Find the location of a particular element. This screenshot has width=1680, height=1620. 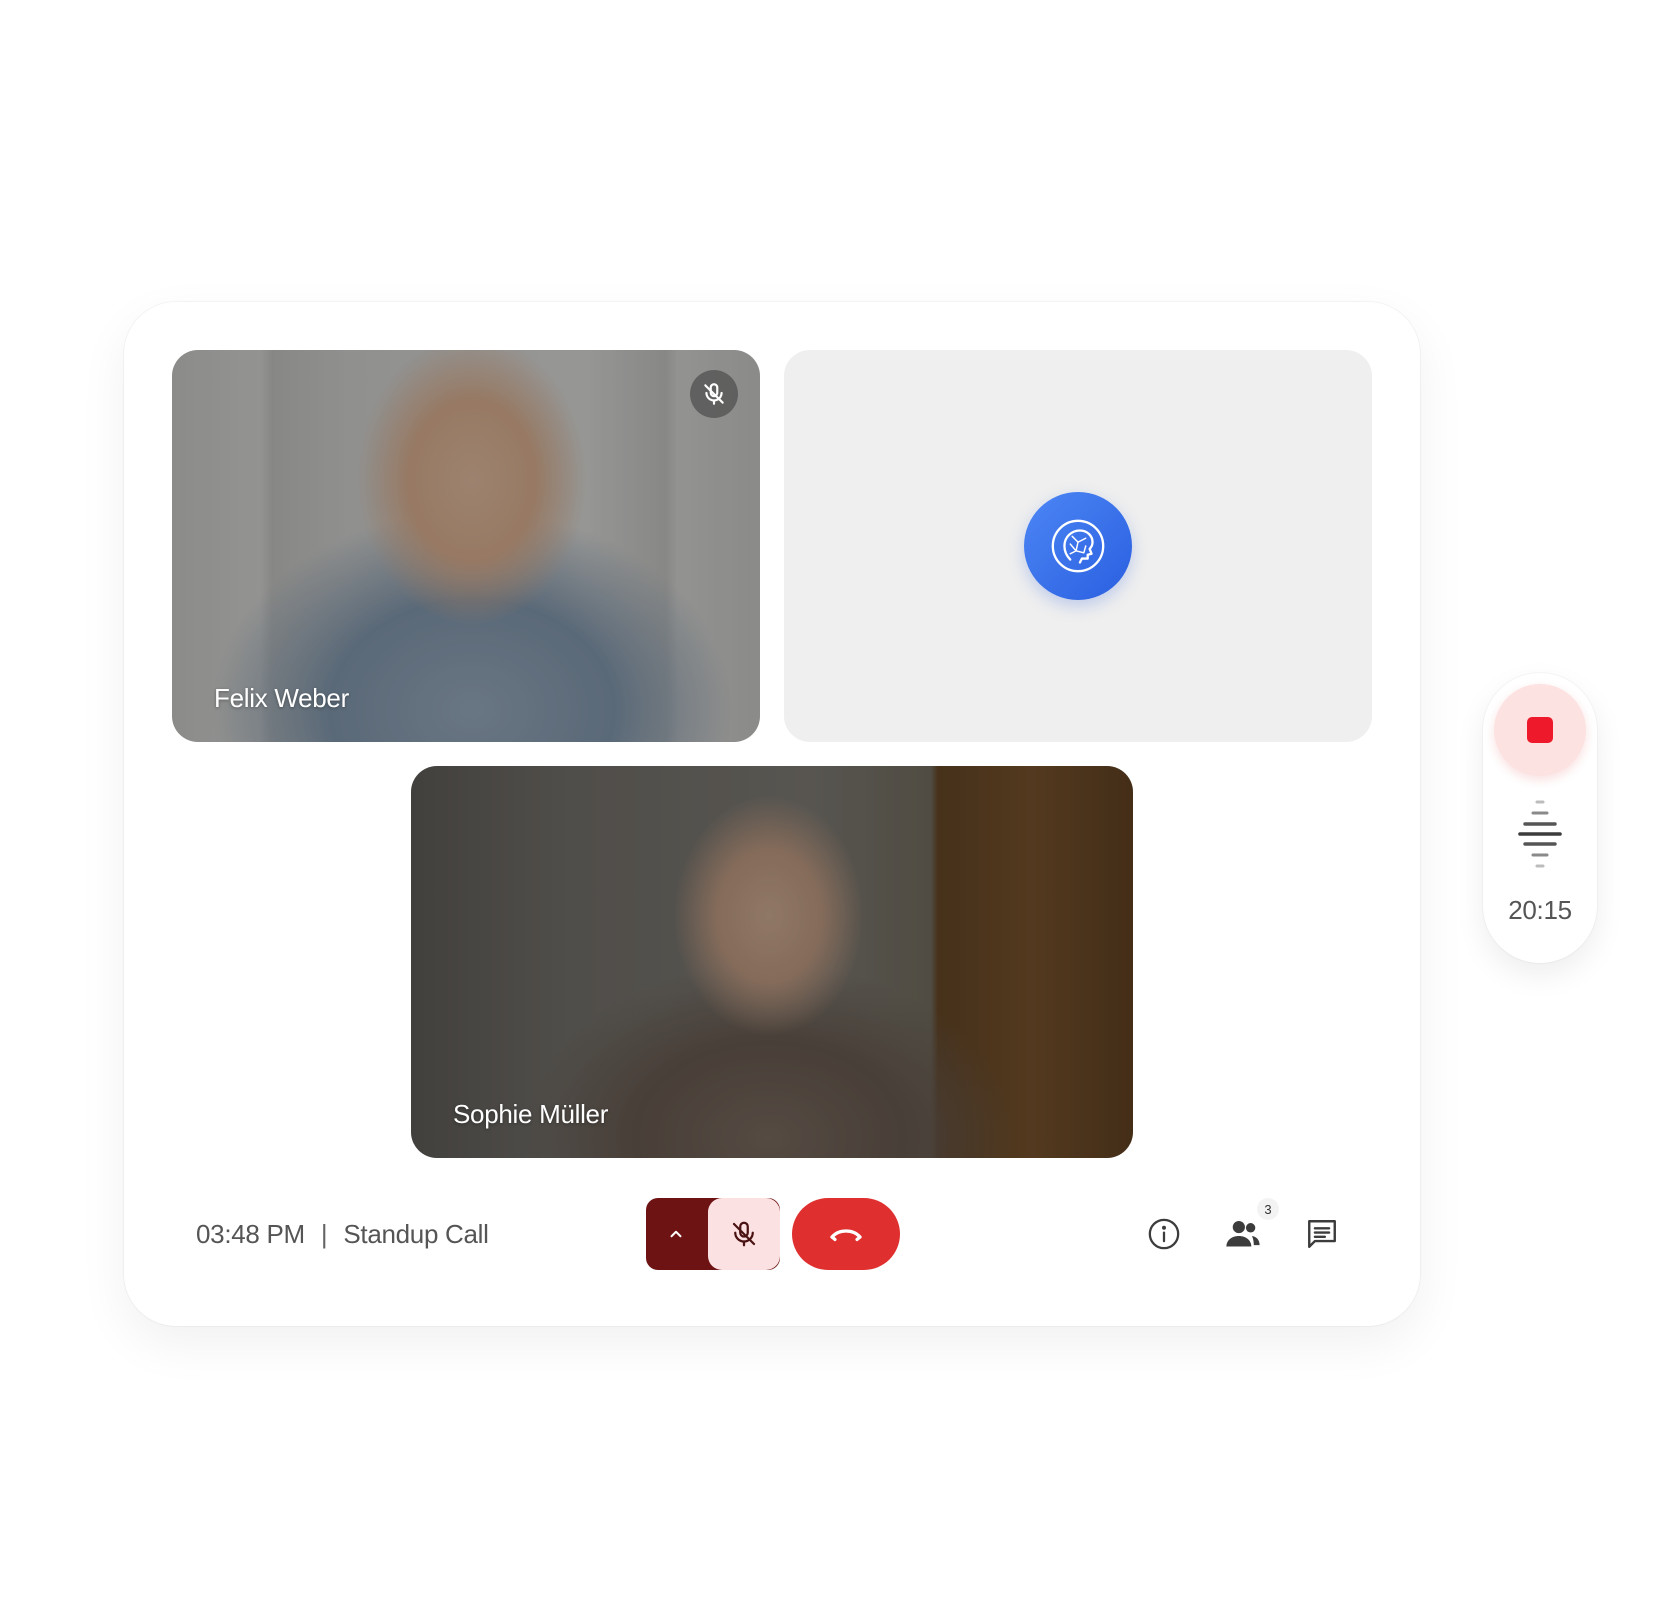

audio-waveform-icon is located at coordinates (1540, 834).